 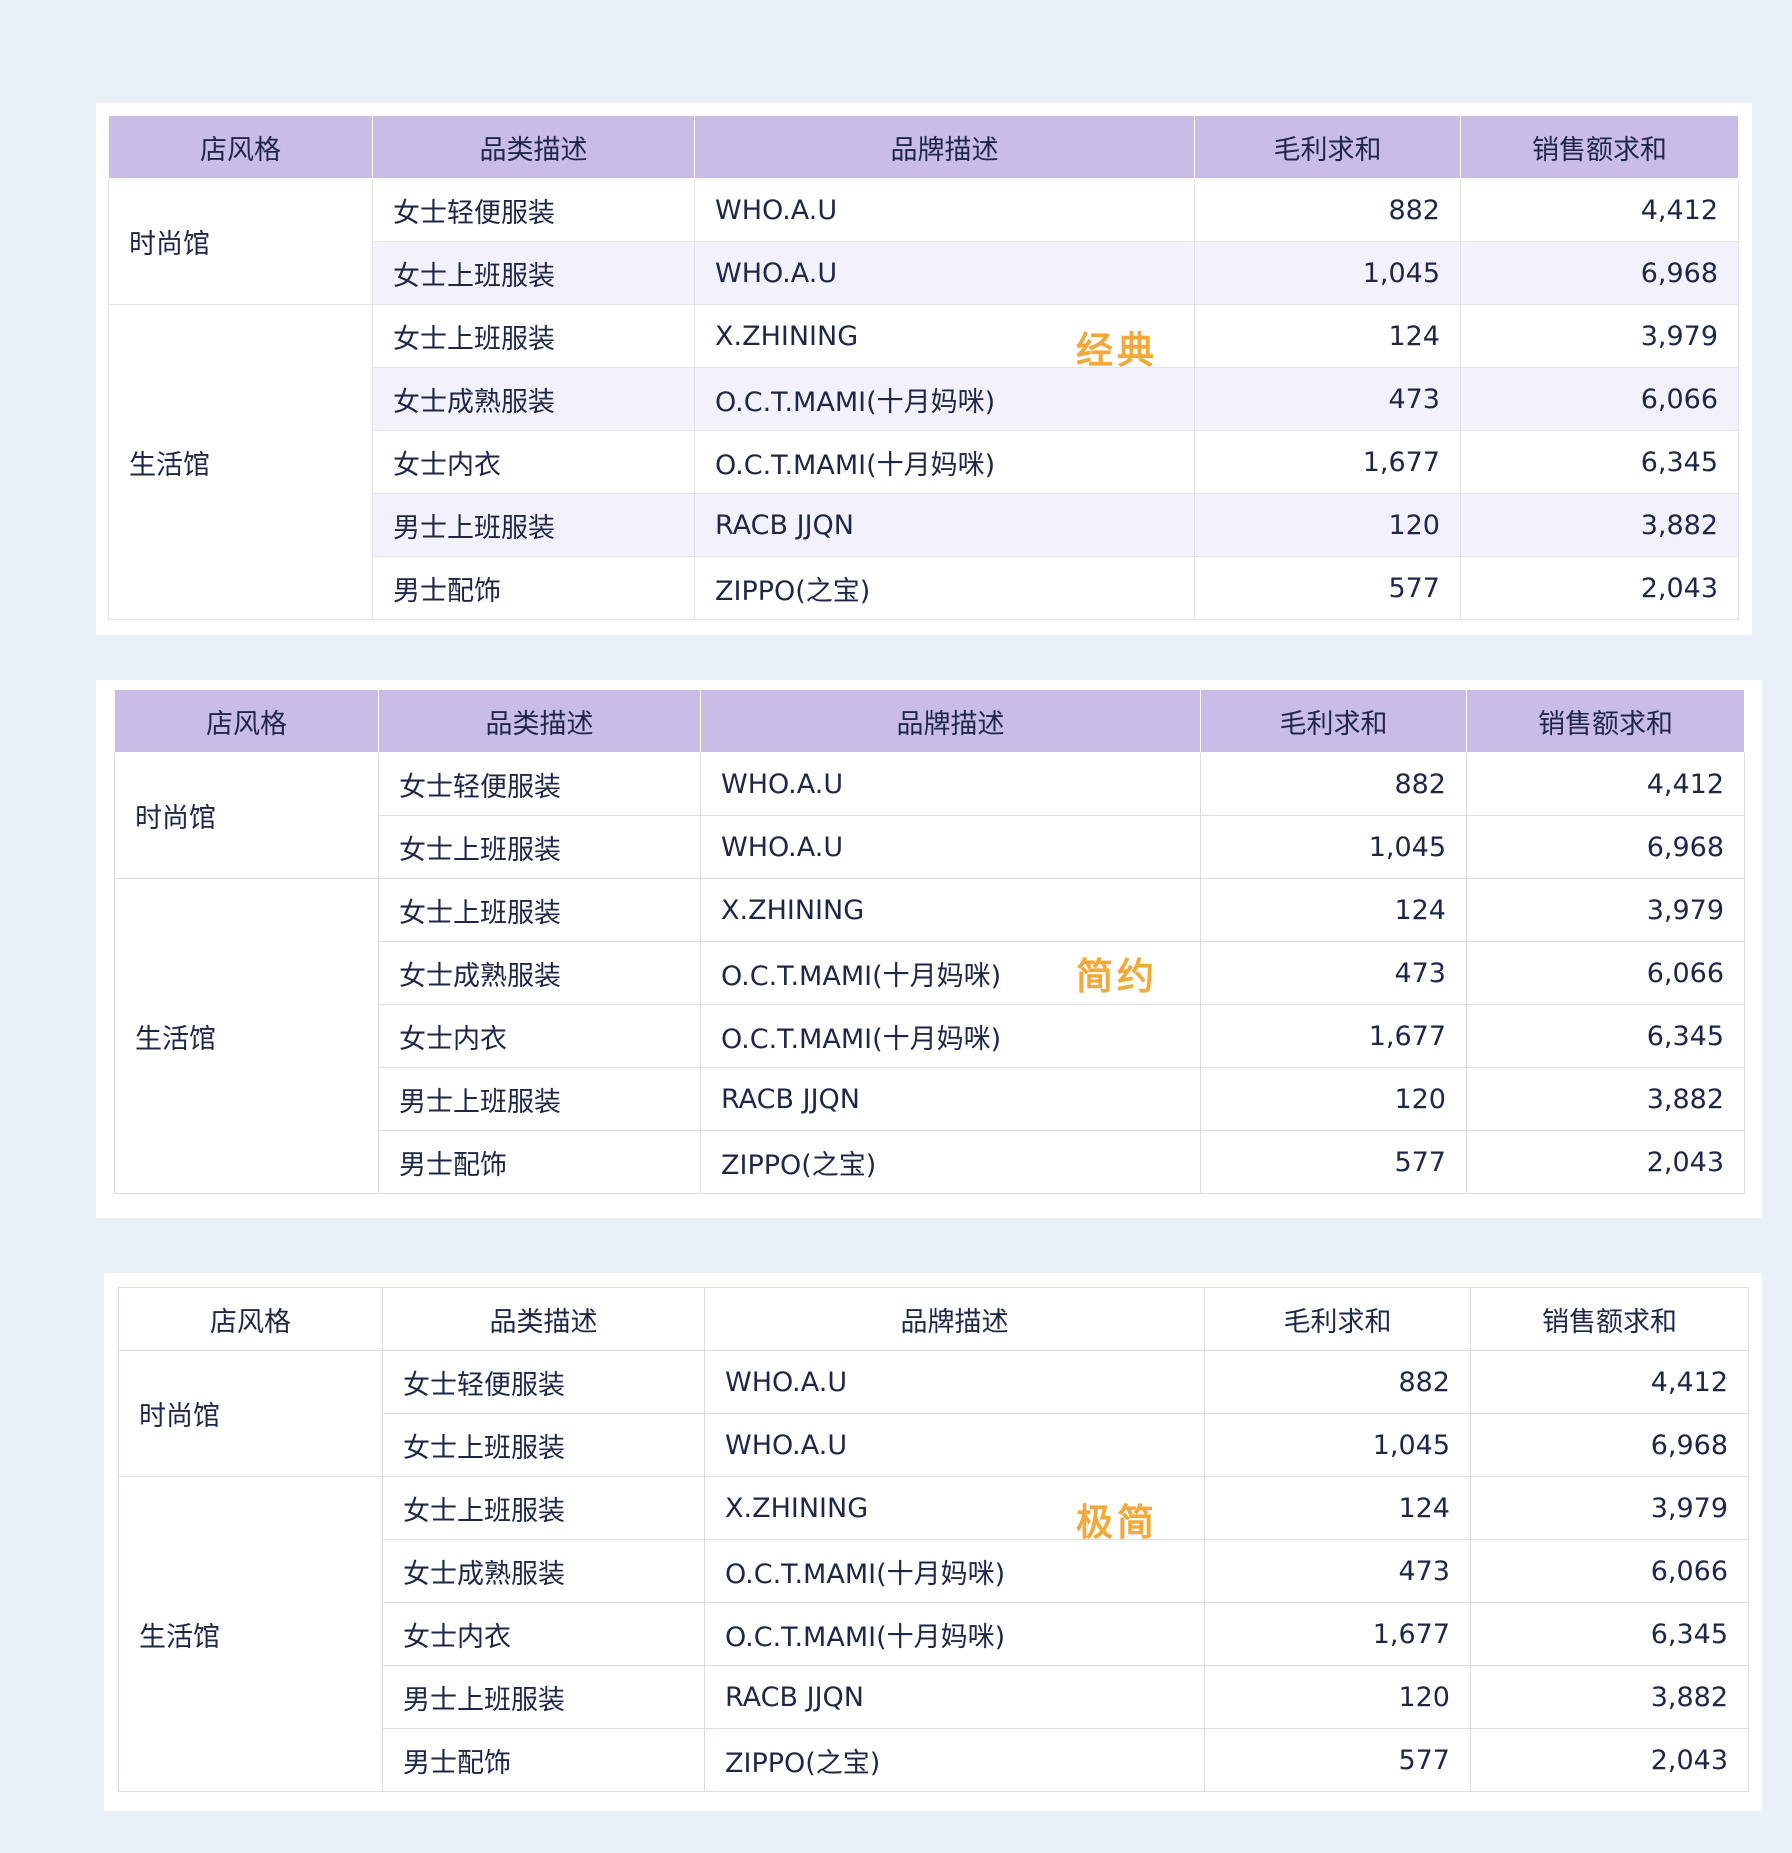 What do you see at coordinates (950, 910) in the screenshot?
I see `brand-cell: X.ZHINING` at bounding box center [950, 910].